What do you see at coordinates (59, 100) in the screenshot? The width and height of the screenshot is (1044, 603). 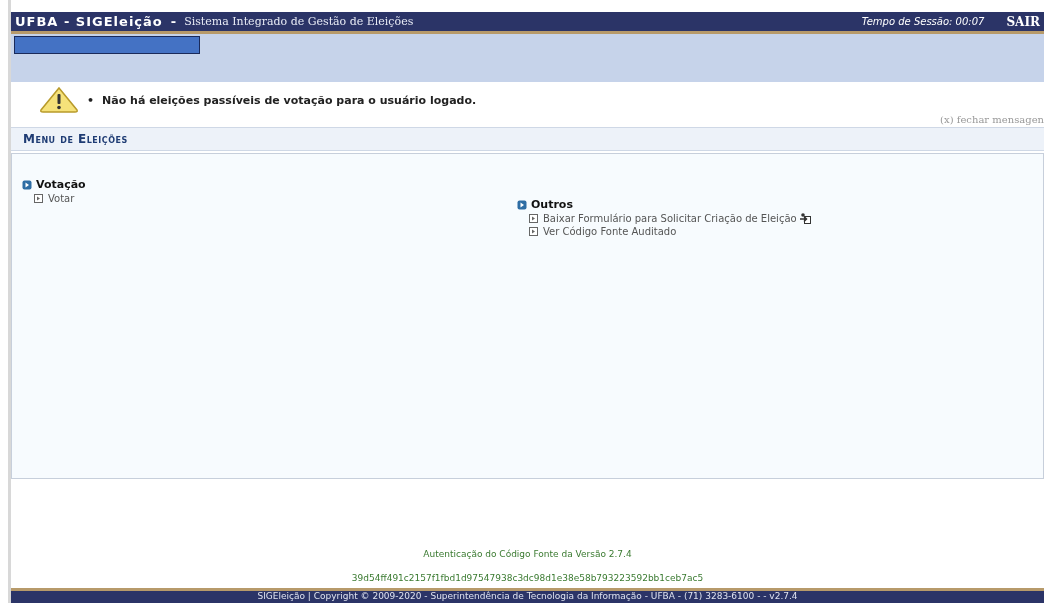 I see `warning-icon` at bounding box center [59, 100].